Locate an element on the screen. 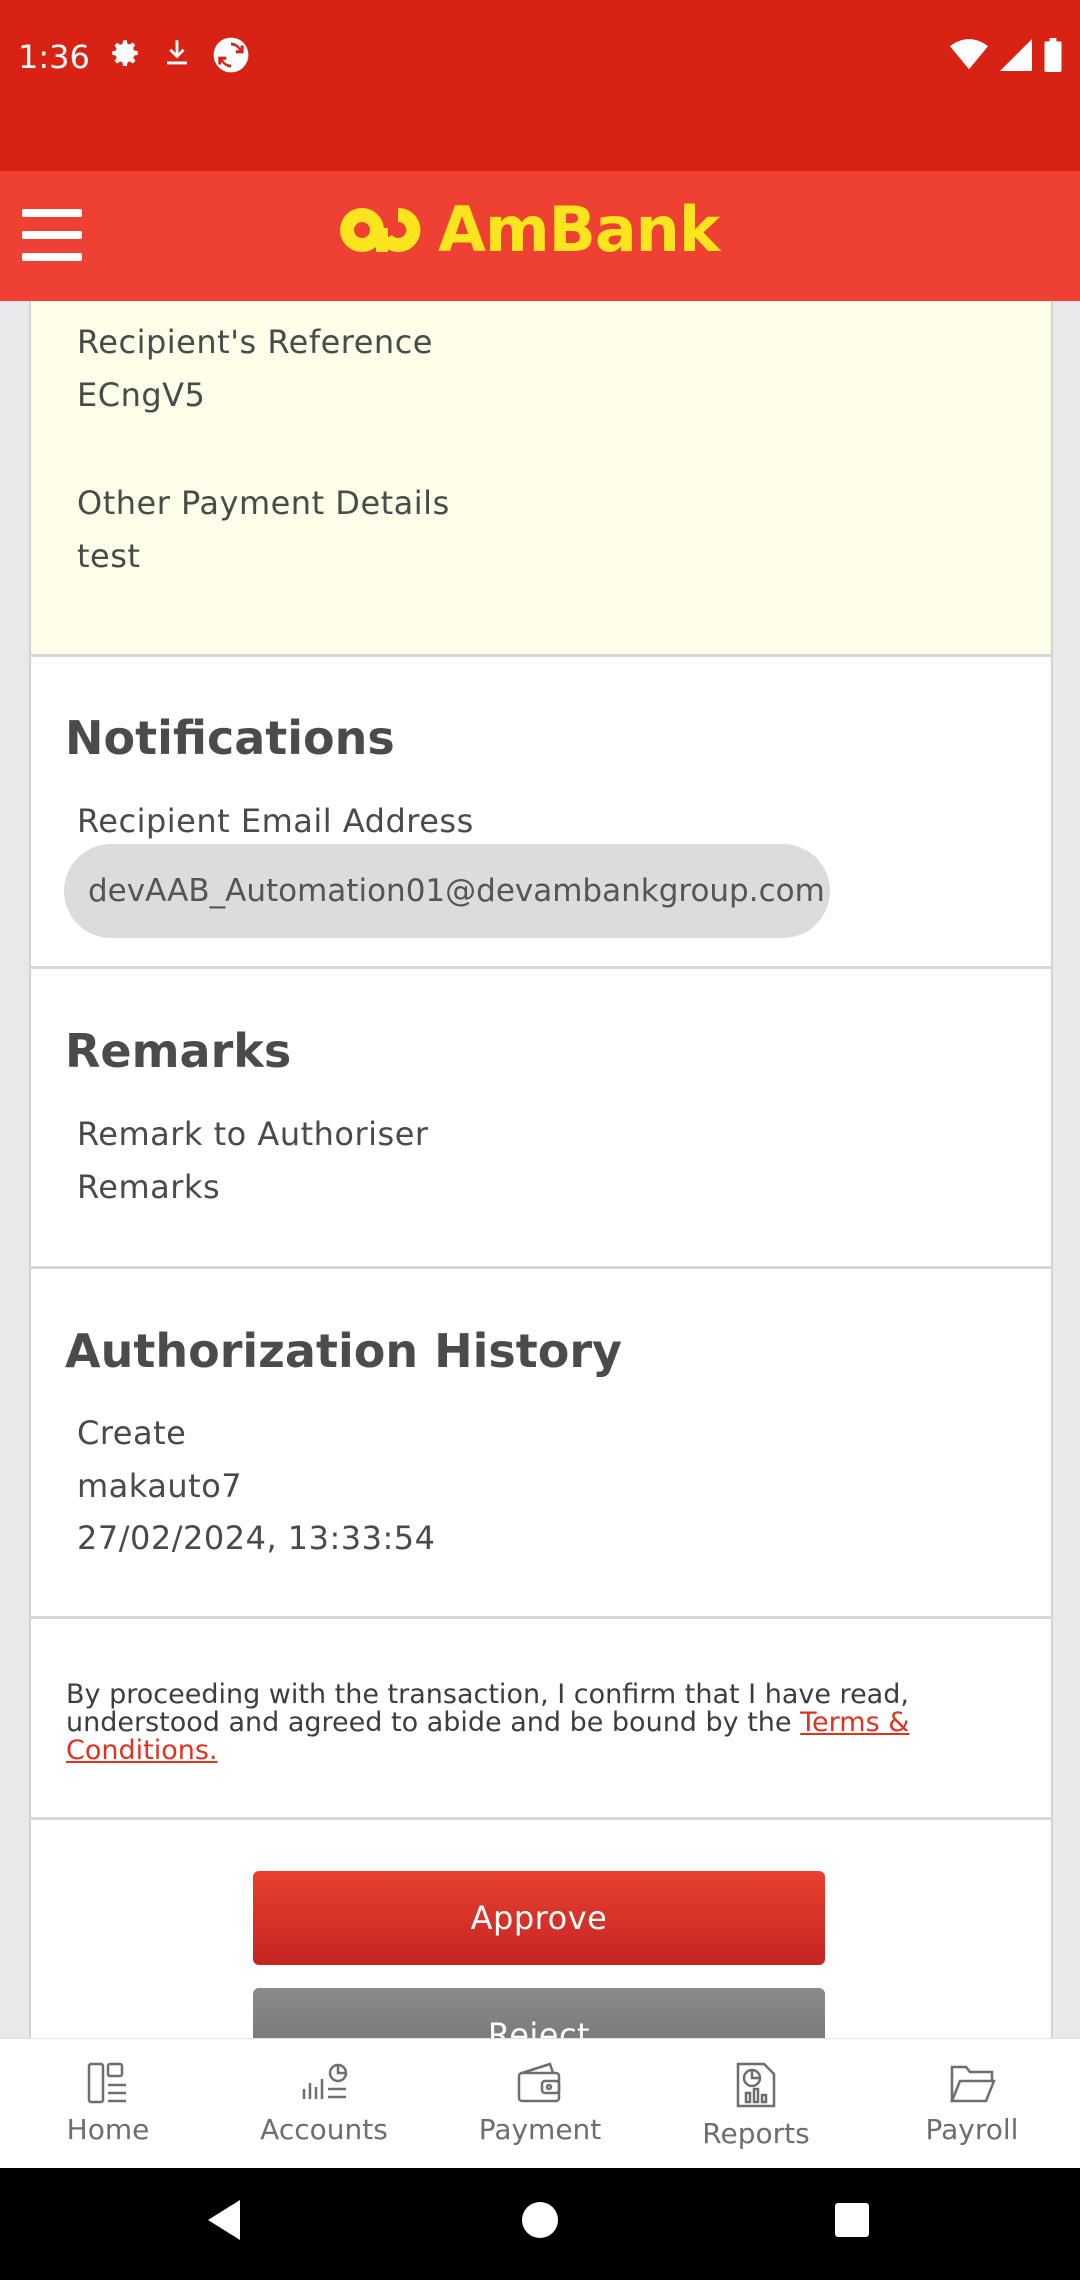 Image resolution: width=1080 pixels, height=2280 pixels. app-header: AmBank is located at coordinates (540, 236).